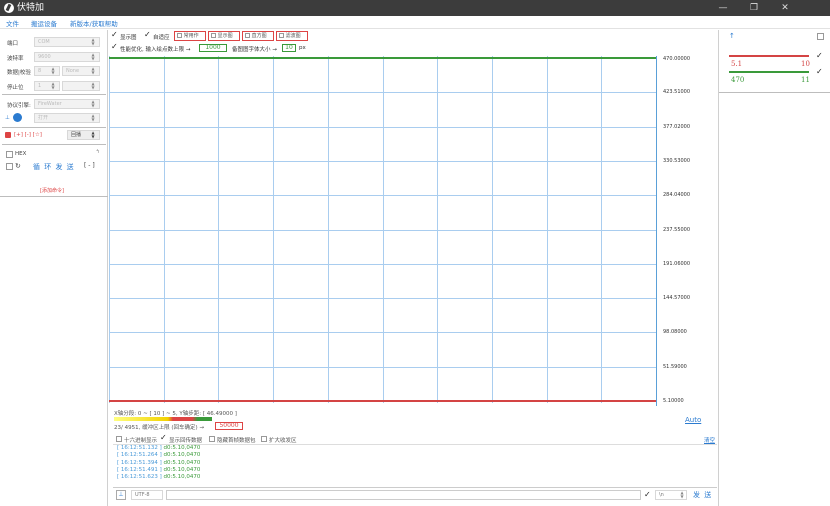 The height and width of the screenshot is (506, 830). What do you see at coordinates (163, 419) in the screenshot?
I see `buffer-level-bar` at bounding box center [163, 419].